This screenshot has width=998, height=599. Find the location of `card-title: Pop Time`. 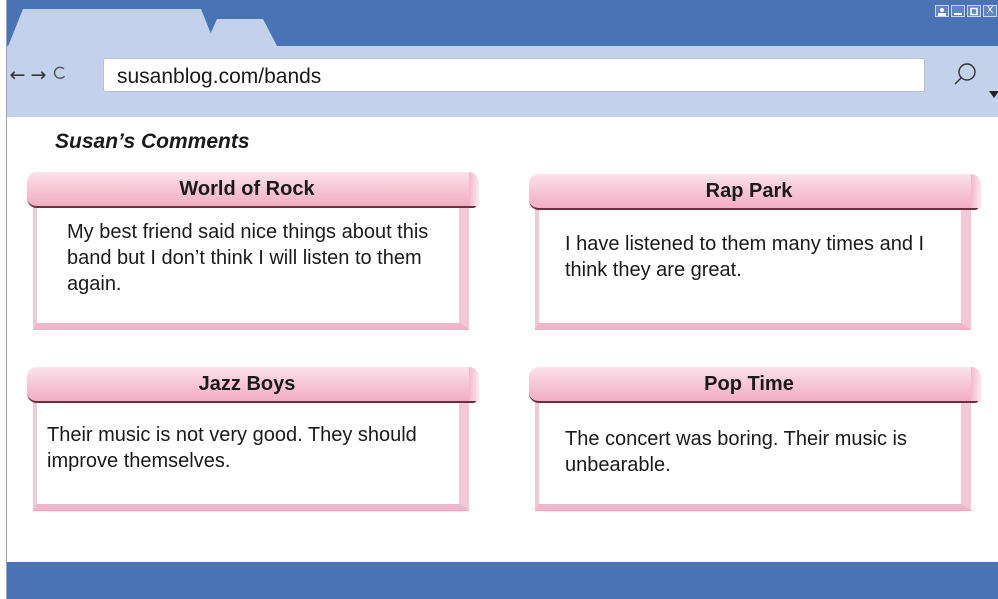

card-title: Pop Time is located at coordinates (749, 384).